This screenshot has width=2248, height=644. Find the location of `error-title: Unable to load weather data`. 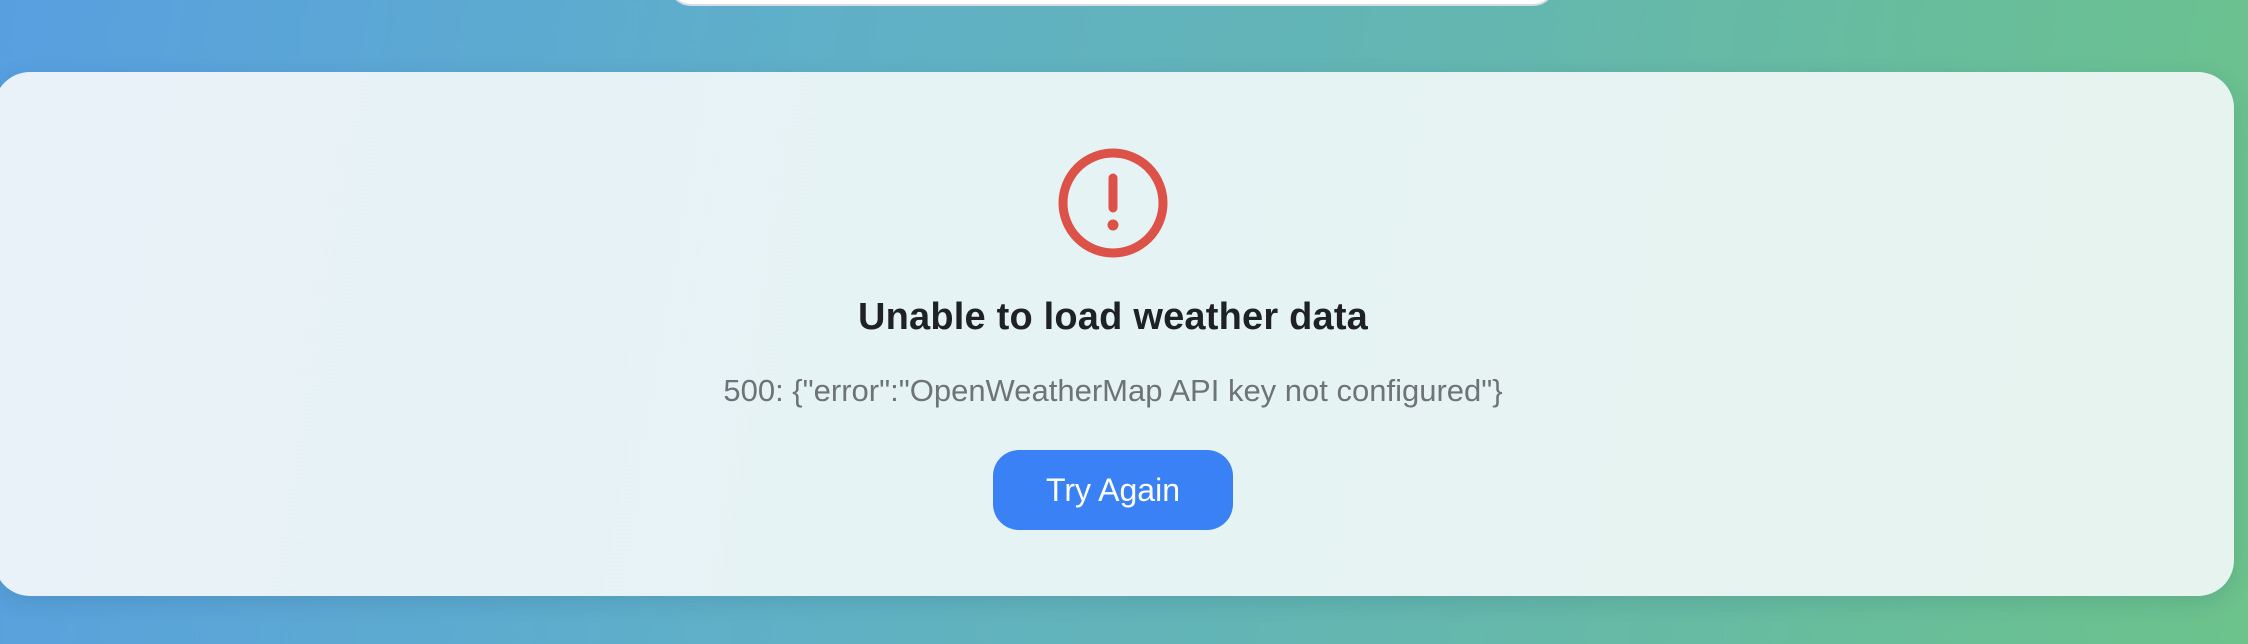

error-title: Unable to load weather data is located at coordinates (1113, 317).